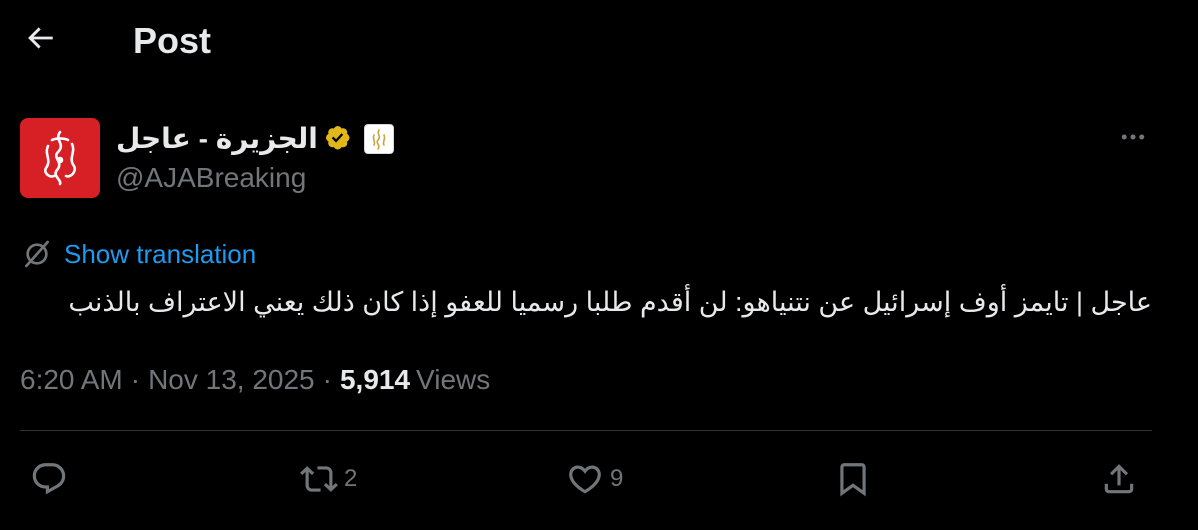  I want to click on tweet-meta: 6:20 AM · Nov 13, 2025 · 5,914 Views, so click(255, 380).